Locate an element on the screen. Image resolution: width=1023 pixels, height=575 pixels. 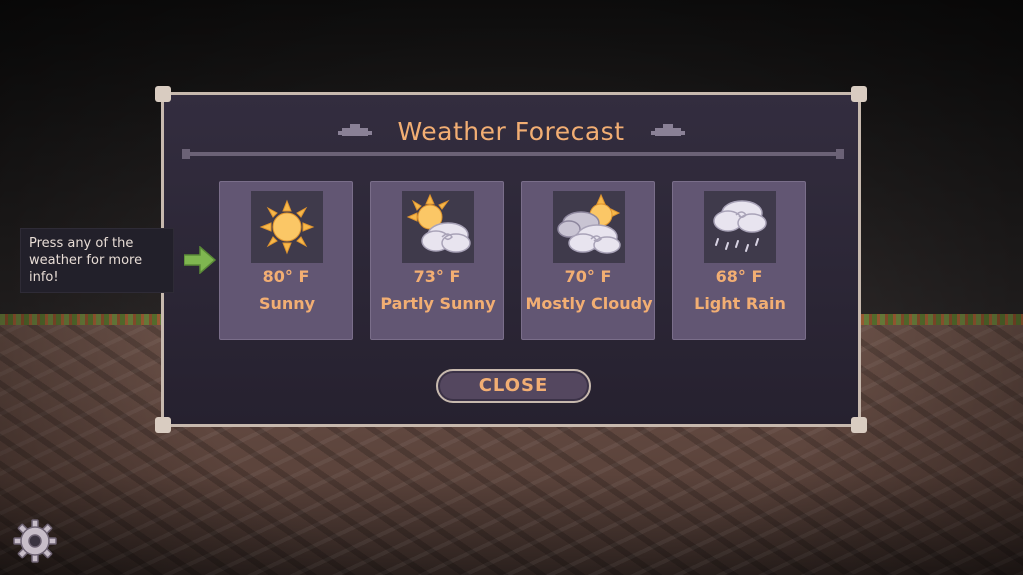
partly-sunny-icon is located at coordinates (438, 223).